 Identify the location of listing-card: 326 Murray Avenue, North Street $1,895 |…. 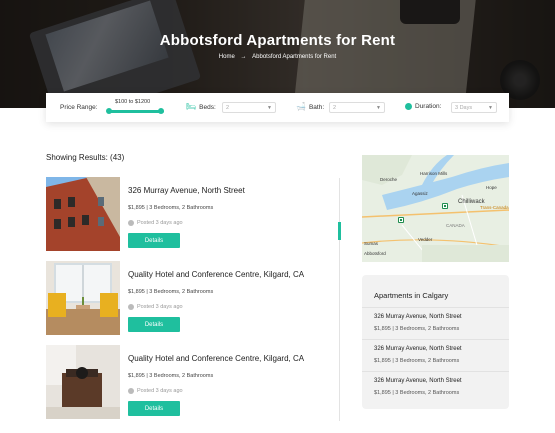
(186, 214).